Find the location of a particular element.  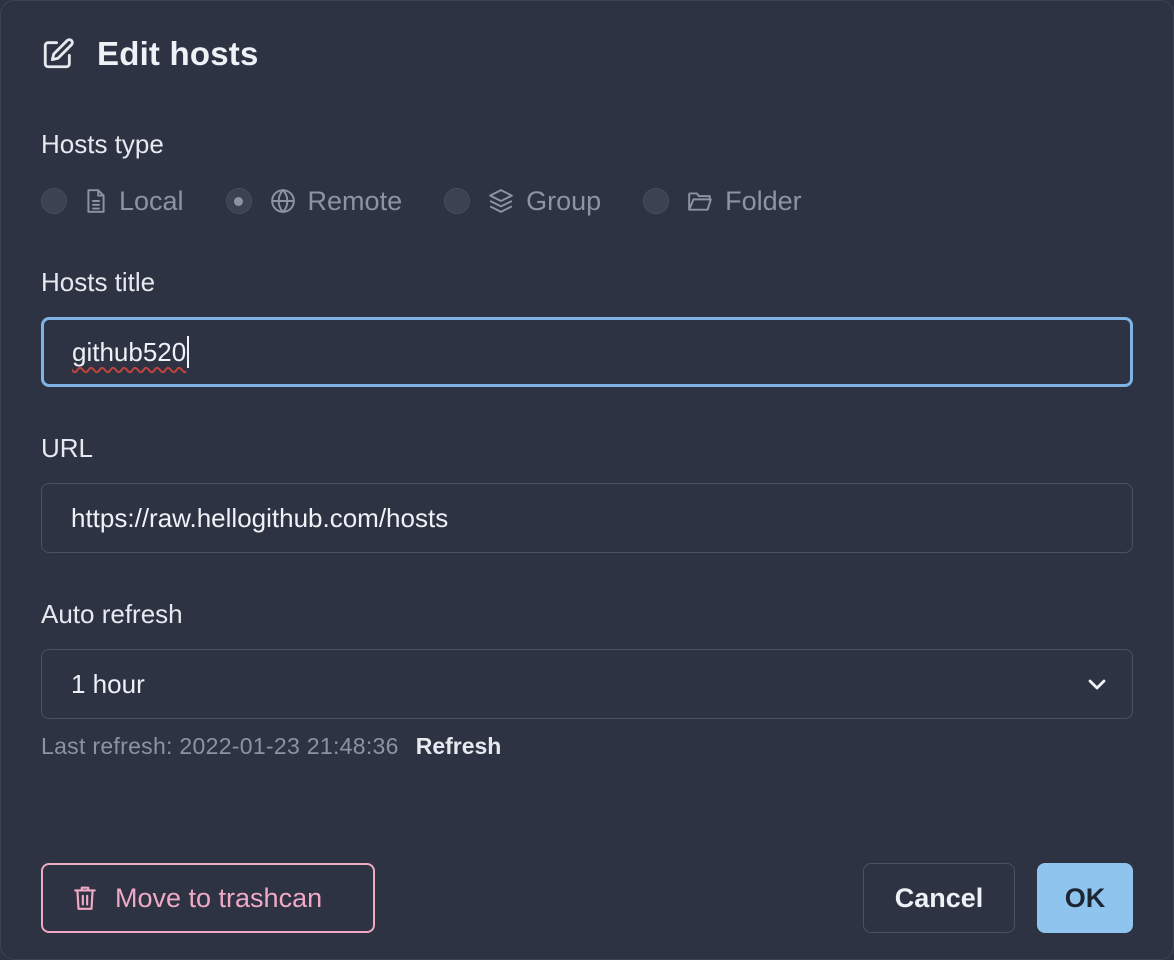

url-input: https://raw.hellogithub.com/hosts is located at coordinates (587, 518).